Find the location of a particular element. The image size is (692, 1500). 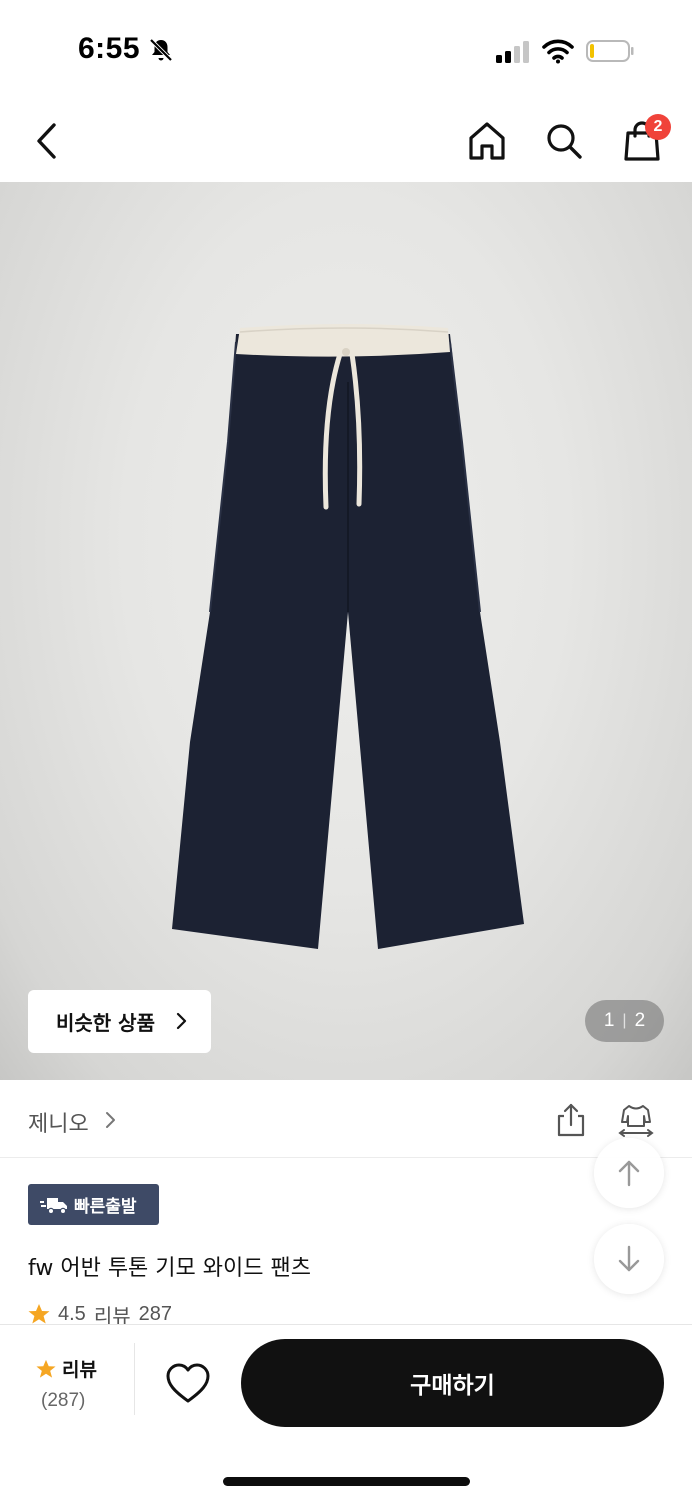

share-icon is located at coordinates (571, 1120).